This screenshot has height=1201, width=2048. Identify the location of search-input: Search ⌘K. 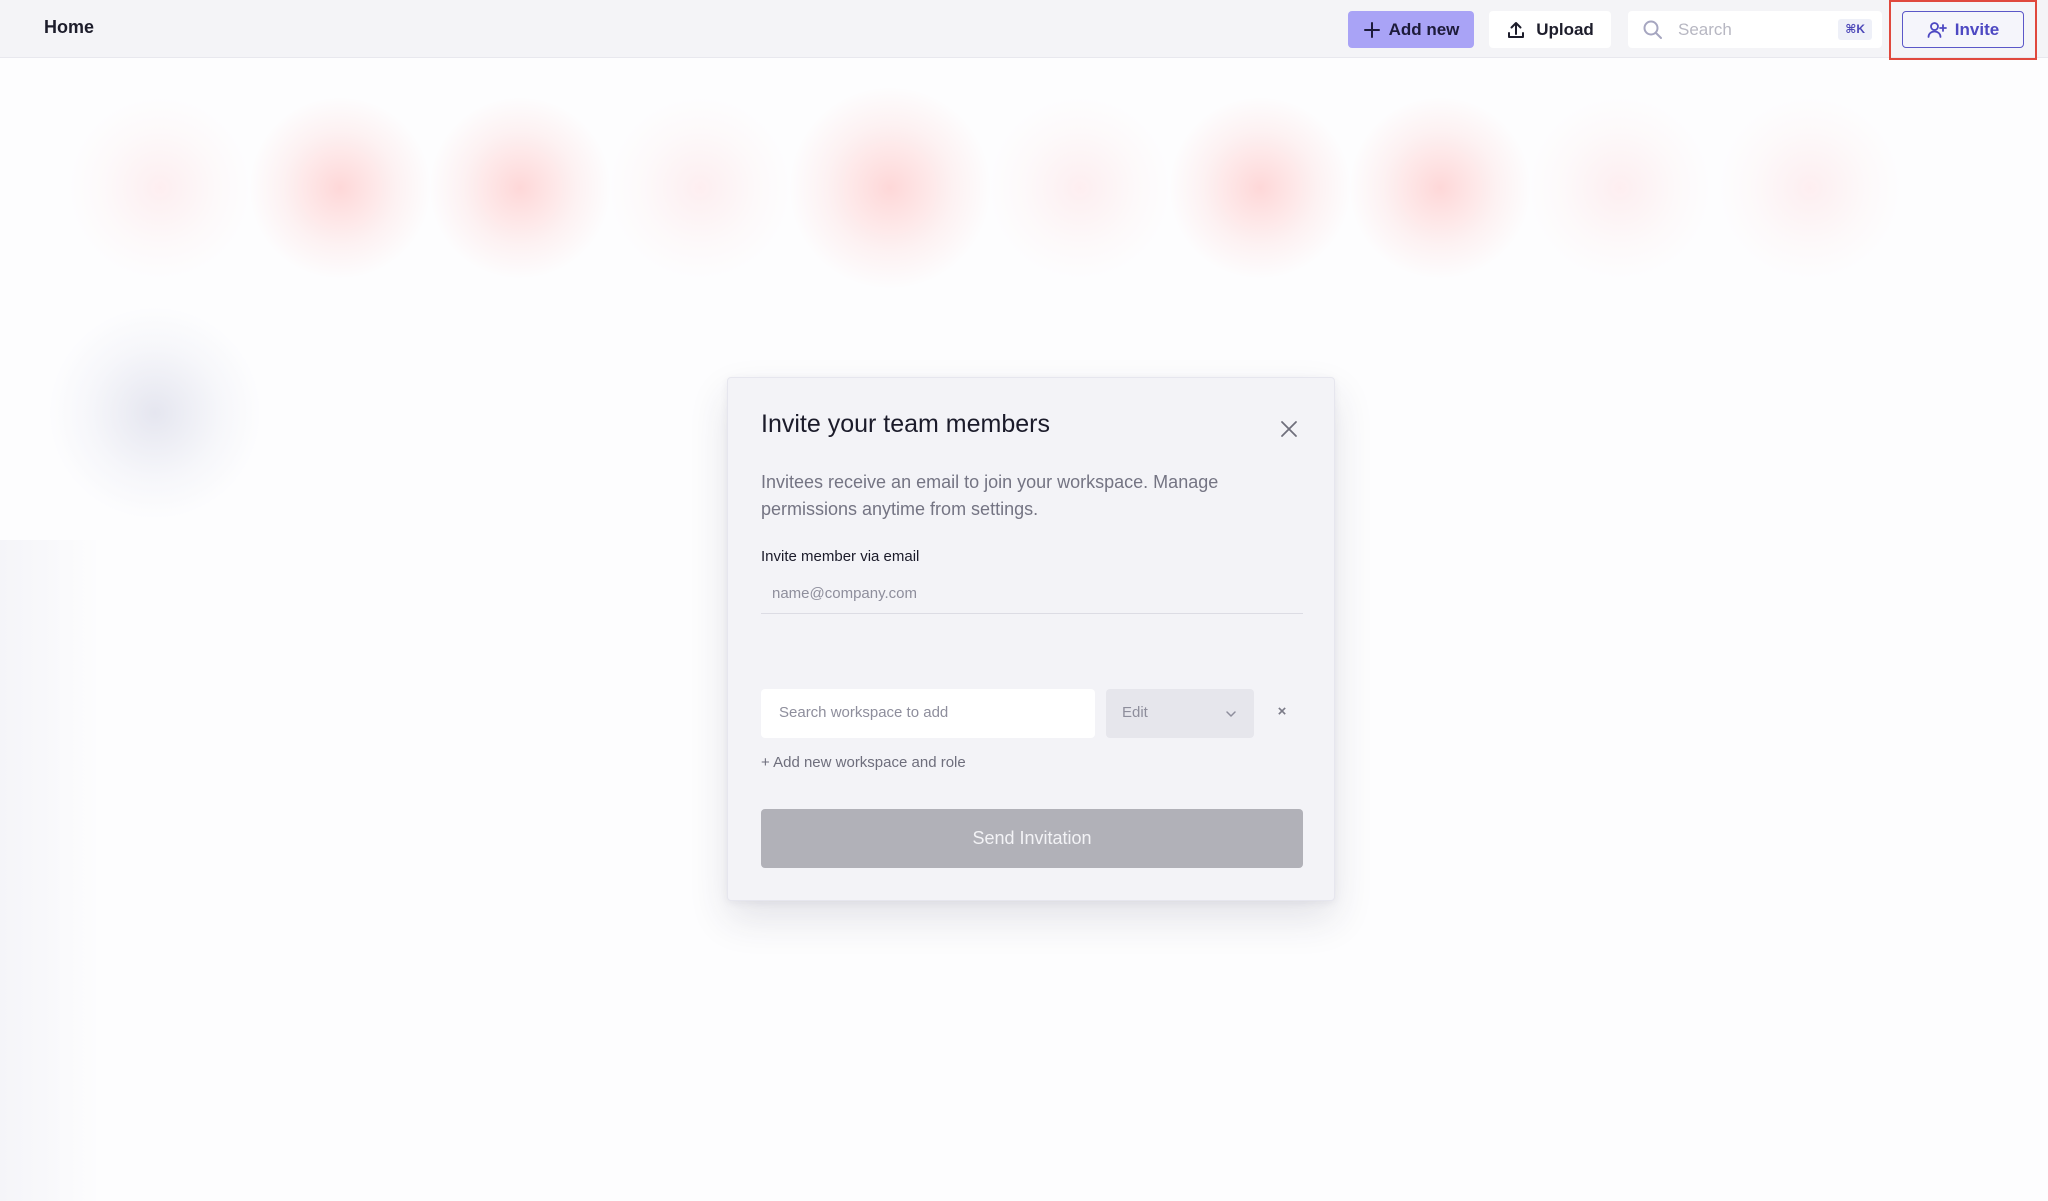
(1755, 29).